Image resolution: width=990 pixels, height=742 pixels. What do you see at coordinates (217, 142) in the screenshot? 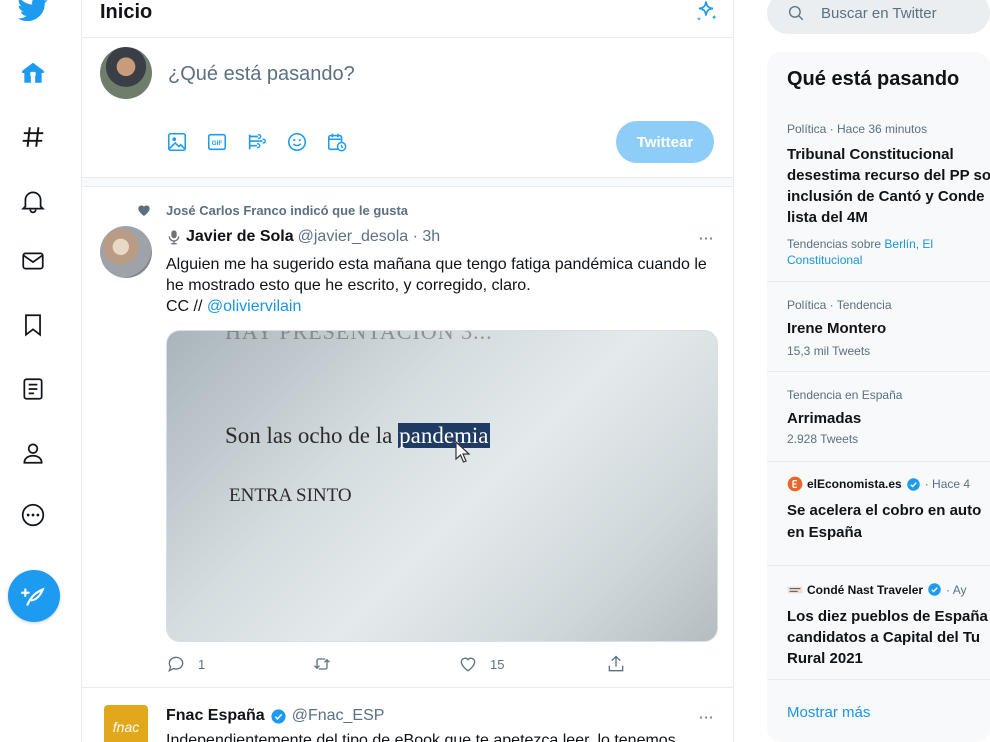
I see `gif-icon: GIF` at bounding box center [217, 142].